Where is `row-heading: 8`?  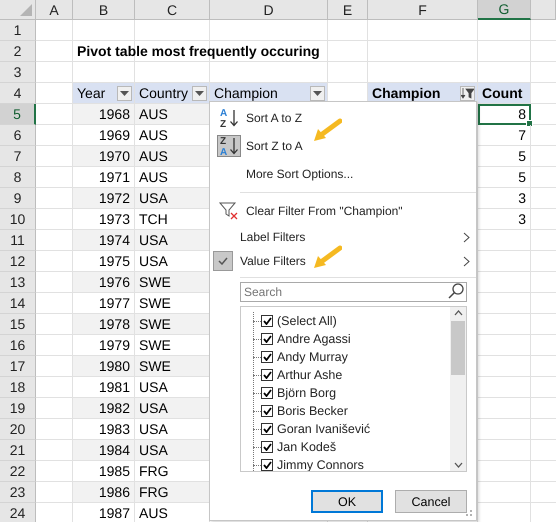
row-heading: 8 is located at coordinates (18, 177).